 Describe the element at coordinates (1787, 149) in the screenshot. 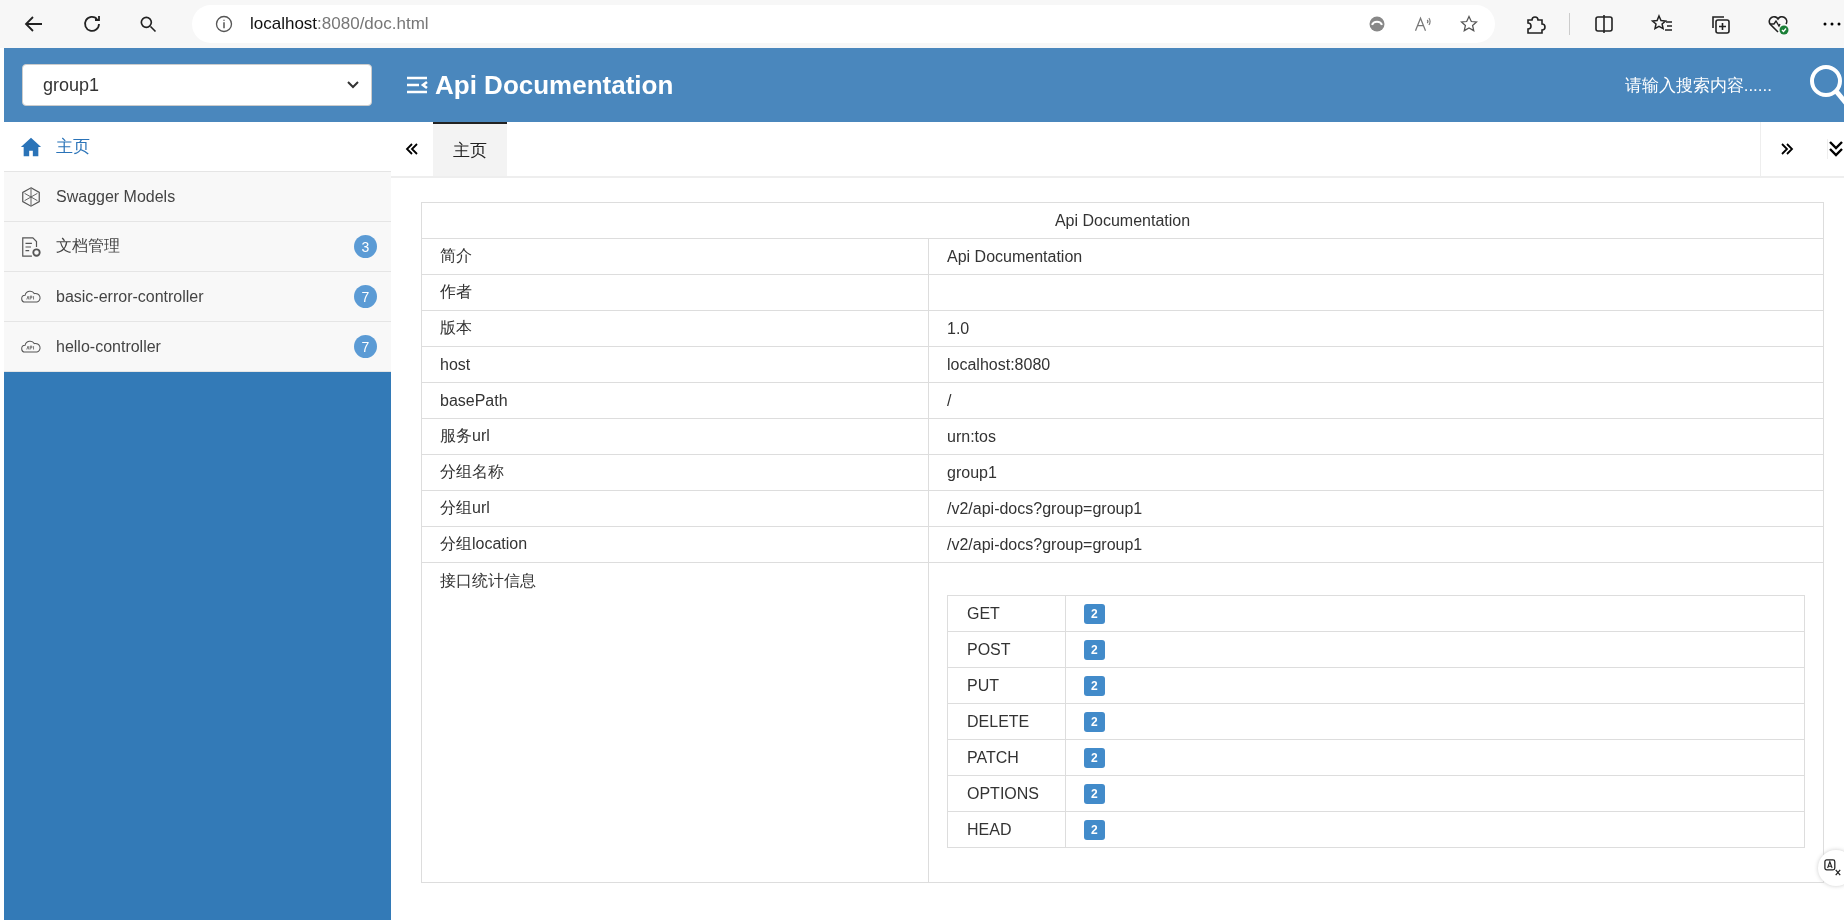

I see `double-chevron-right-icon` at that location.